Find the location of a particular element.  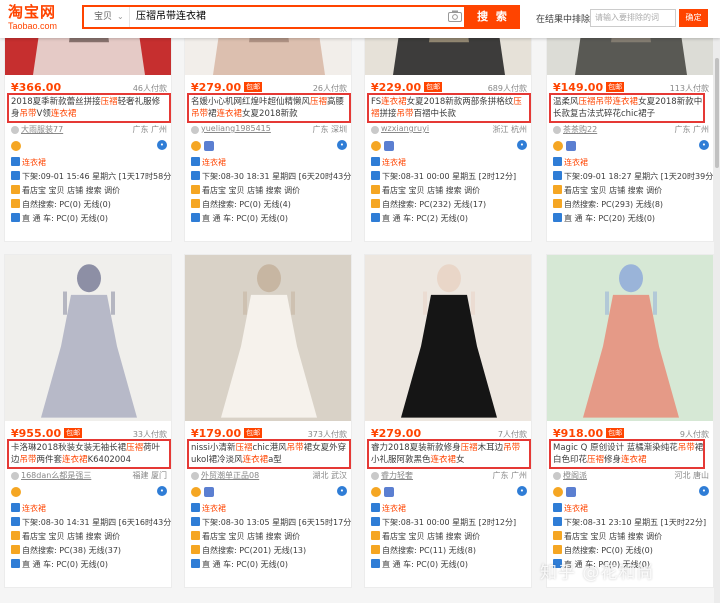

search-scope-select: 宝贝 ⌄ is located at coordinates (107, 17).